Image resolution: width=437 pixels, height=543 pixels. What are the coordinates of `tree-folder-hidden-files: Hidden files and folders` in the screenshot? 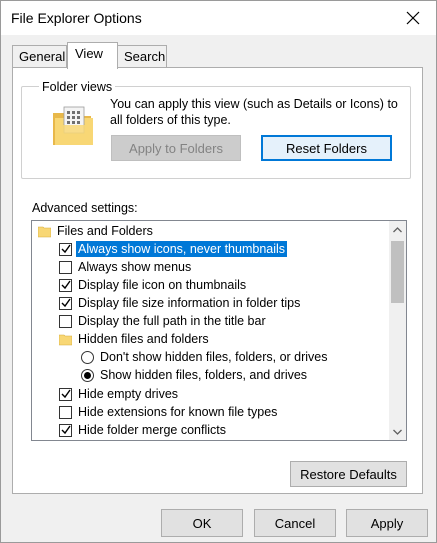 It's located at (134, 339).